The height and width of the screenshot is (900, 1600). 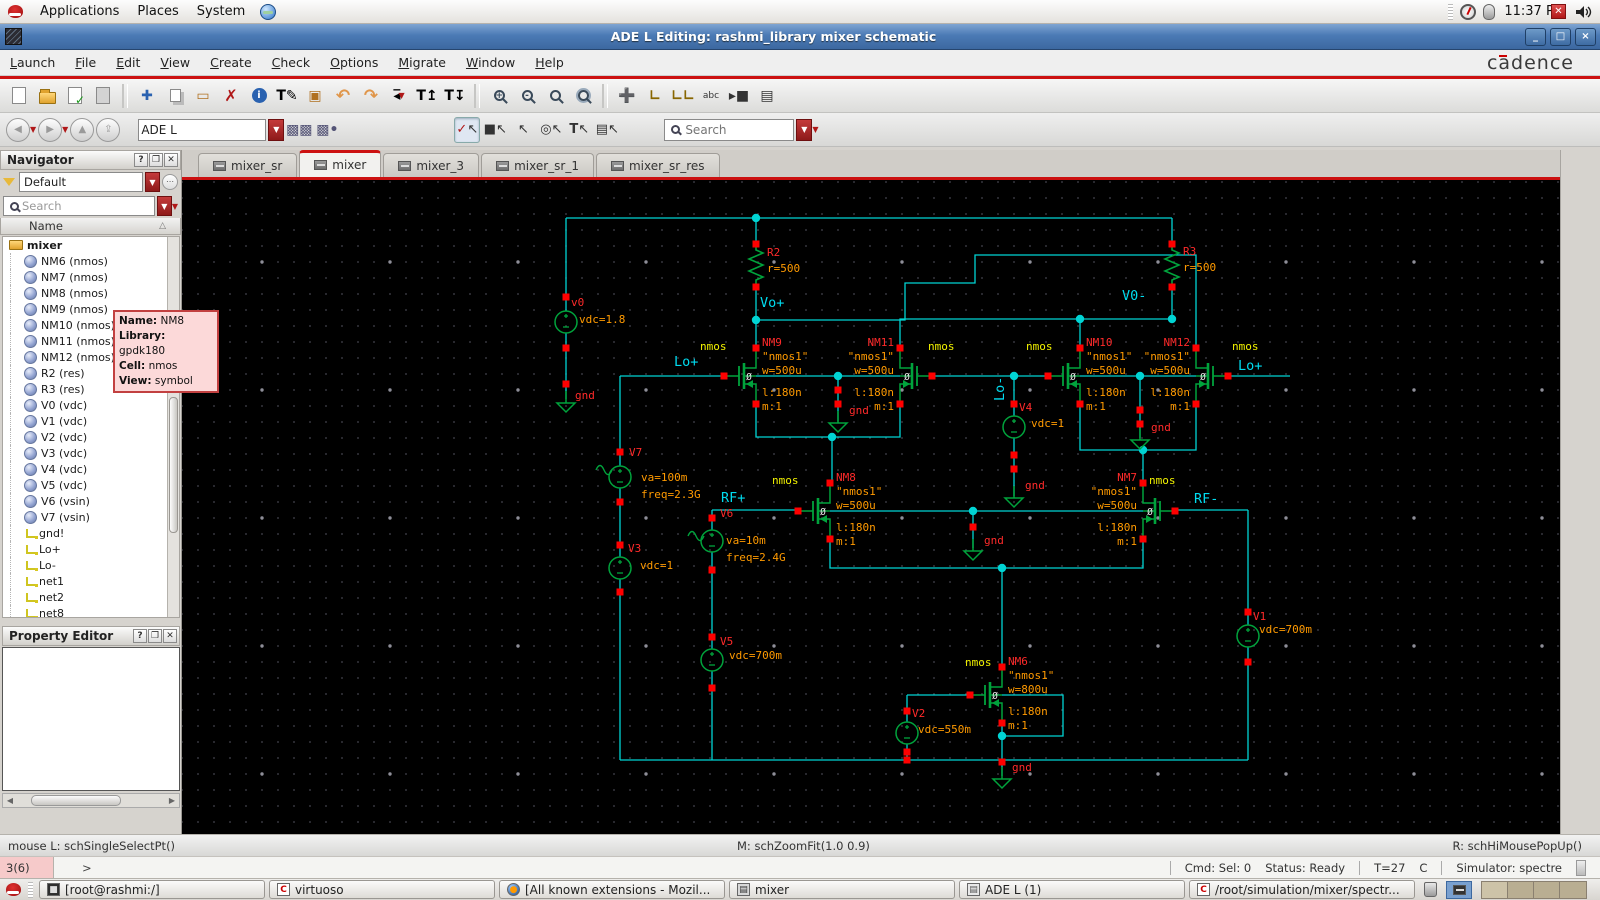 I want to click on workspace-switcher, so click(x=1534, y=889).